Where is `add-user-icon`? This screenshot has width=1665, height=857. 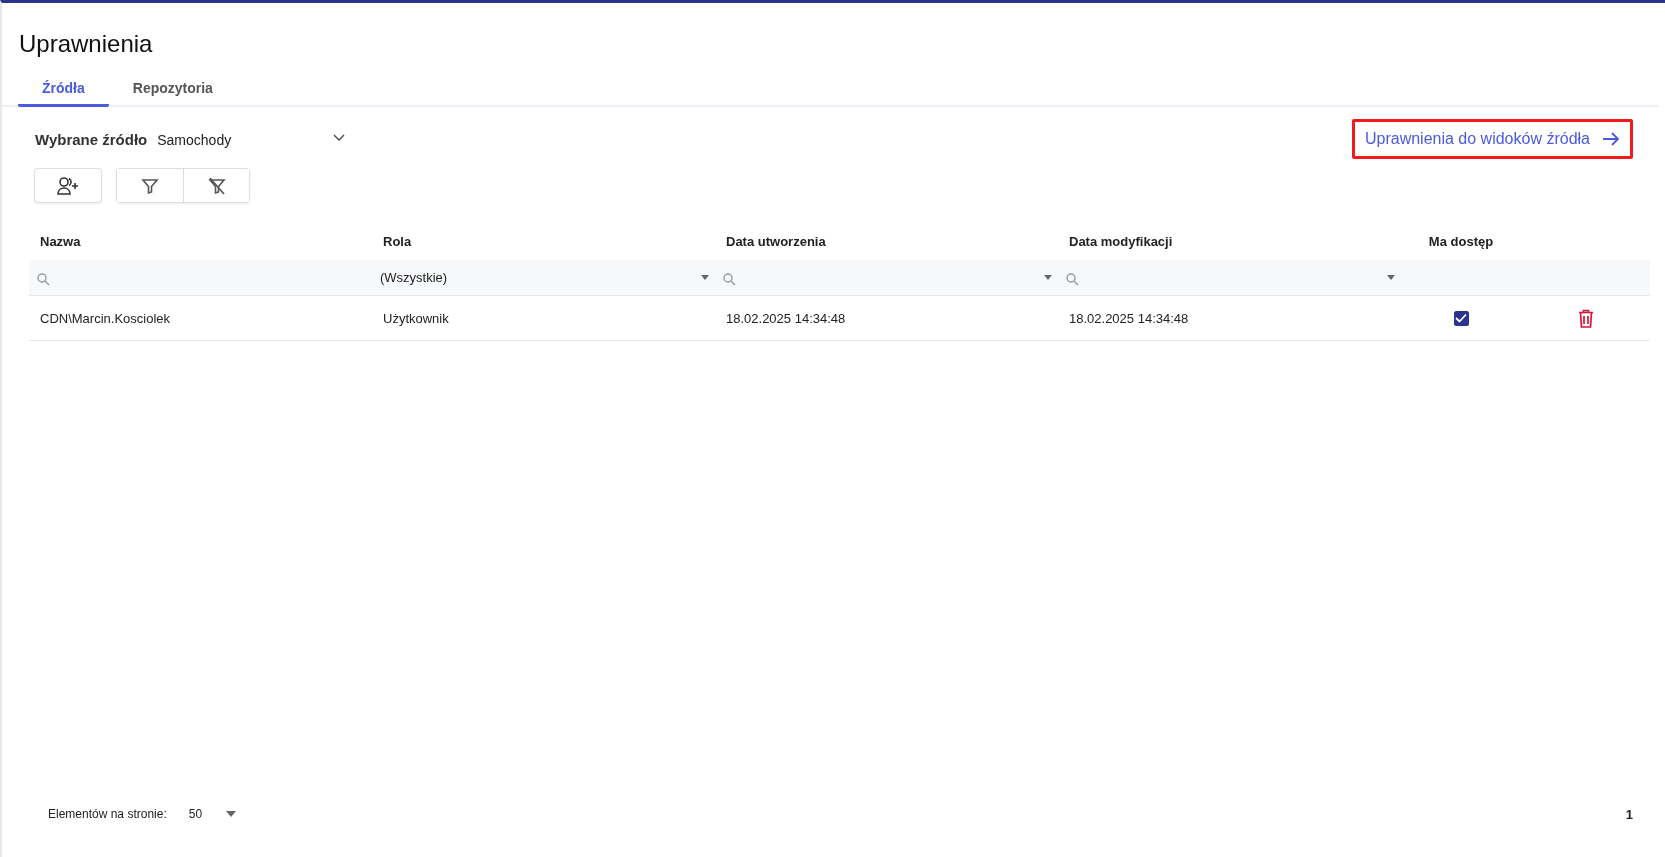 add-user-icon is located at coordinates (68, 185).